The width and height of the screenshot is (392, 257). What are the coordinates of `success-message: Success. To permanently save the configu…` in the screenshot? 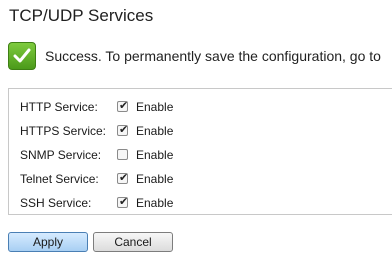 It's located at (213, 56).